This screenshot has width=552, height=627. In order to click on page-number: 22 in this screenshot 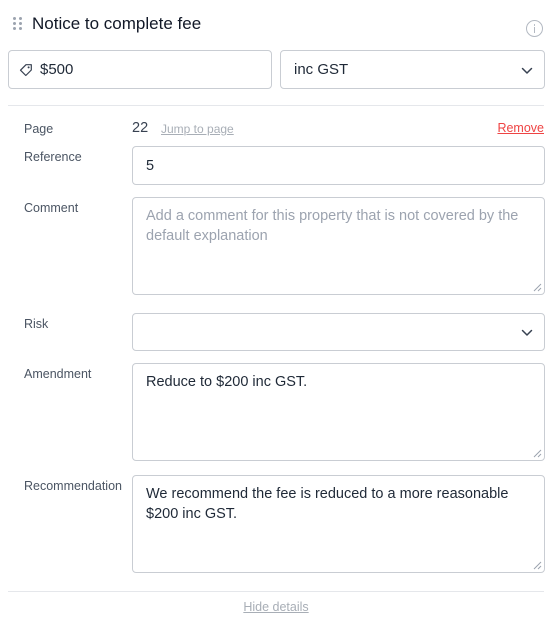, I will do `click(140, 128)`.